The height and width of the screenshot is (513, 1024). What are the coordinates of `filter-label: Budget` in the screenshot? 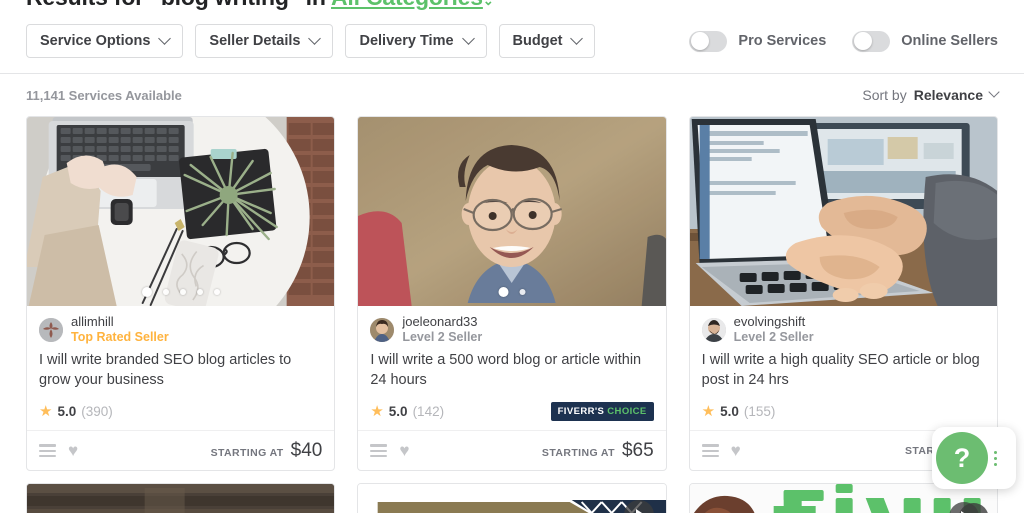 It's located at (537, 41).